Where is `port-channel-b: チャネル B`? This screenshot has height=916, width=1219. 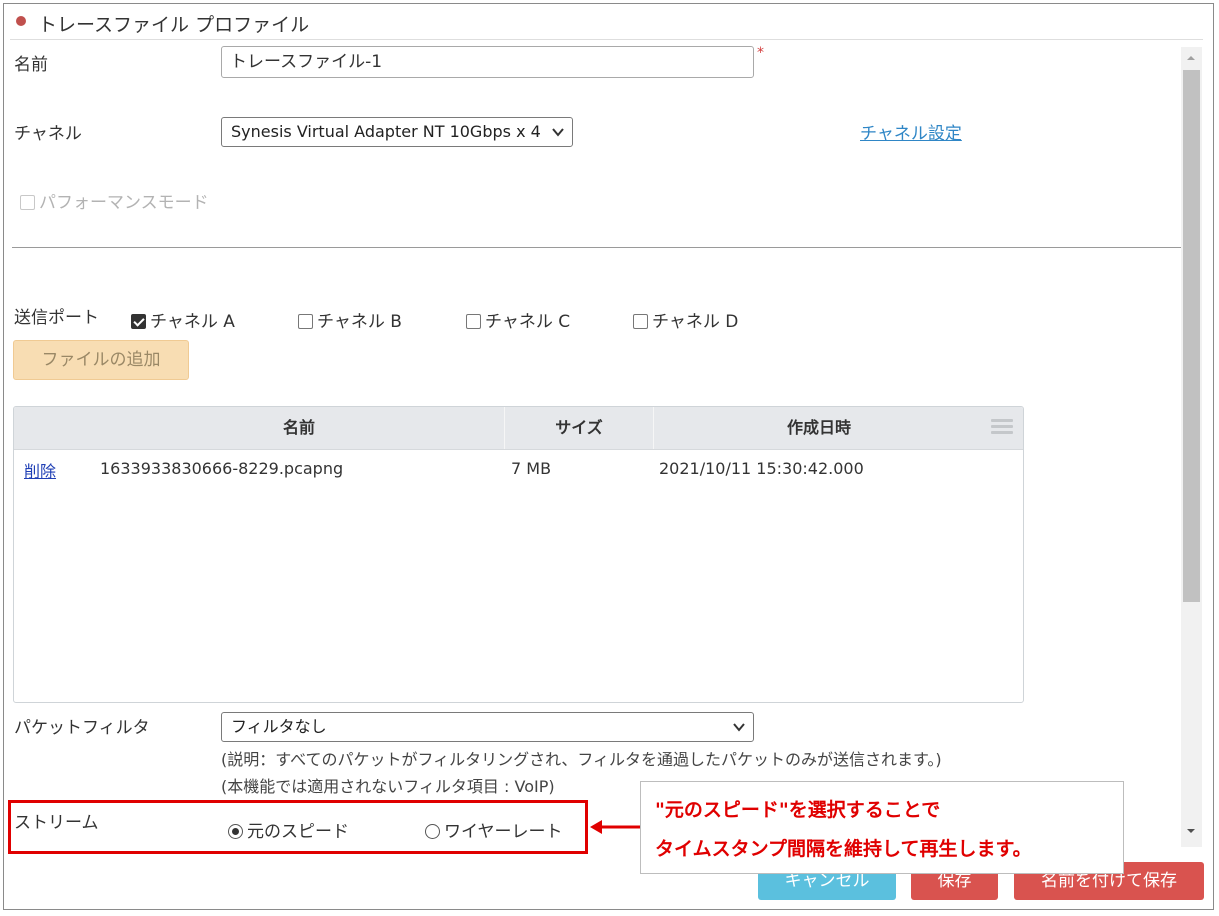 port-channel-b: チャネル B is located at coordinates (350, 319).